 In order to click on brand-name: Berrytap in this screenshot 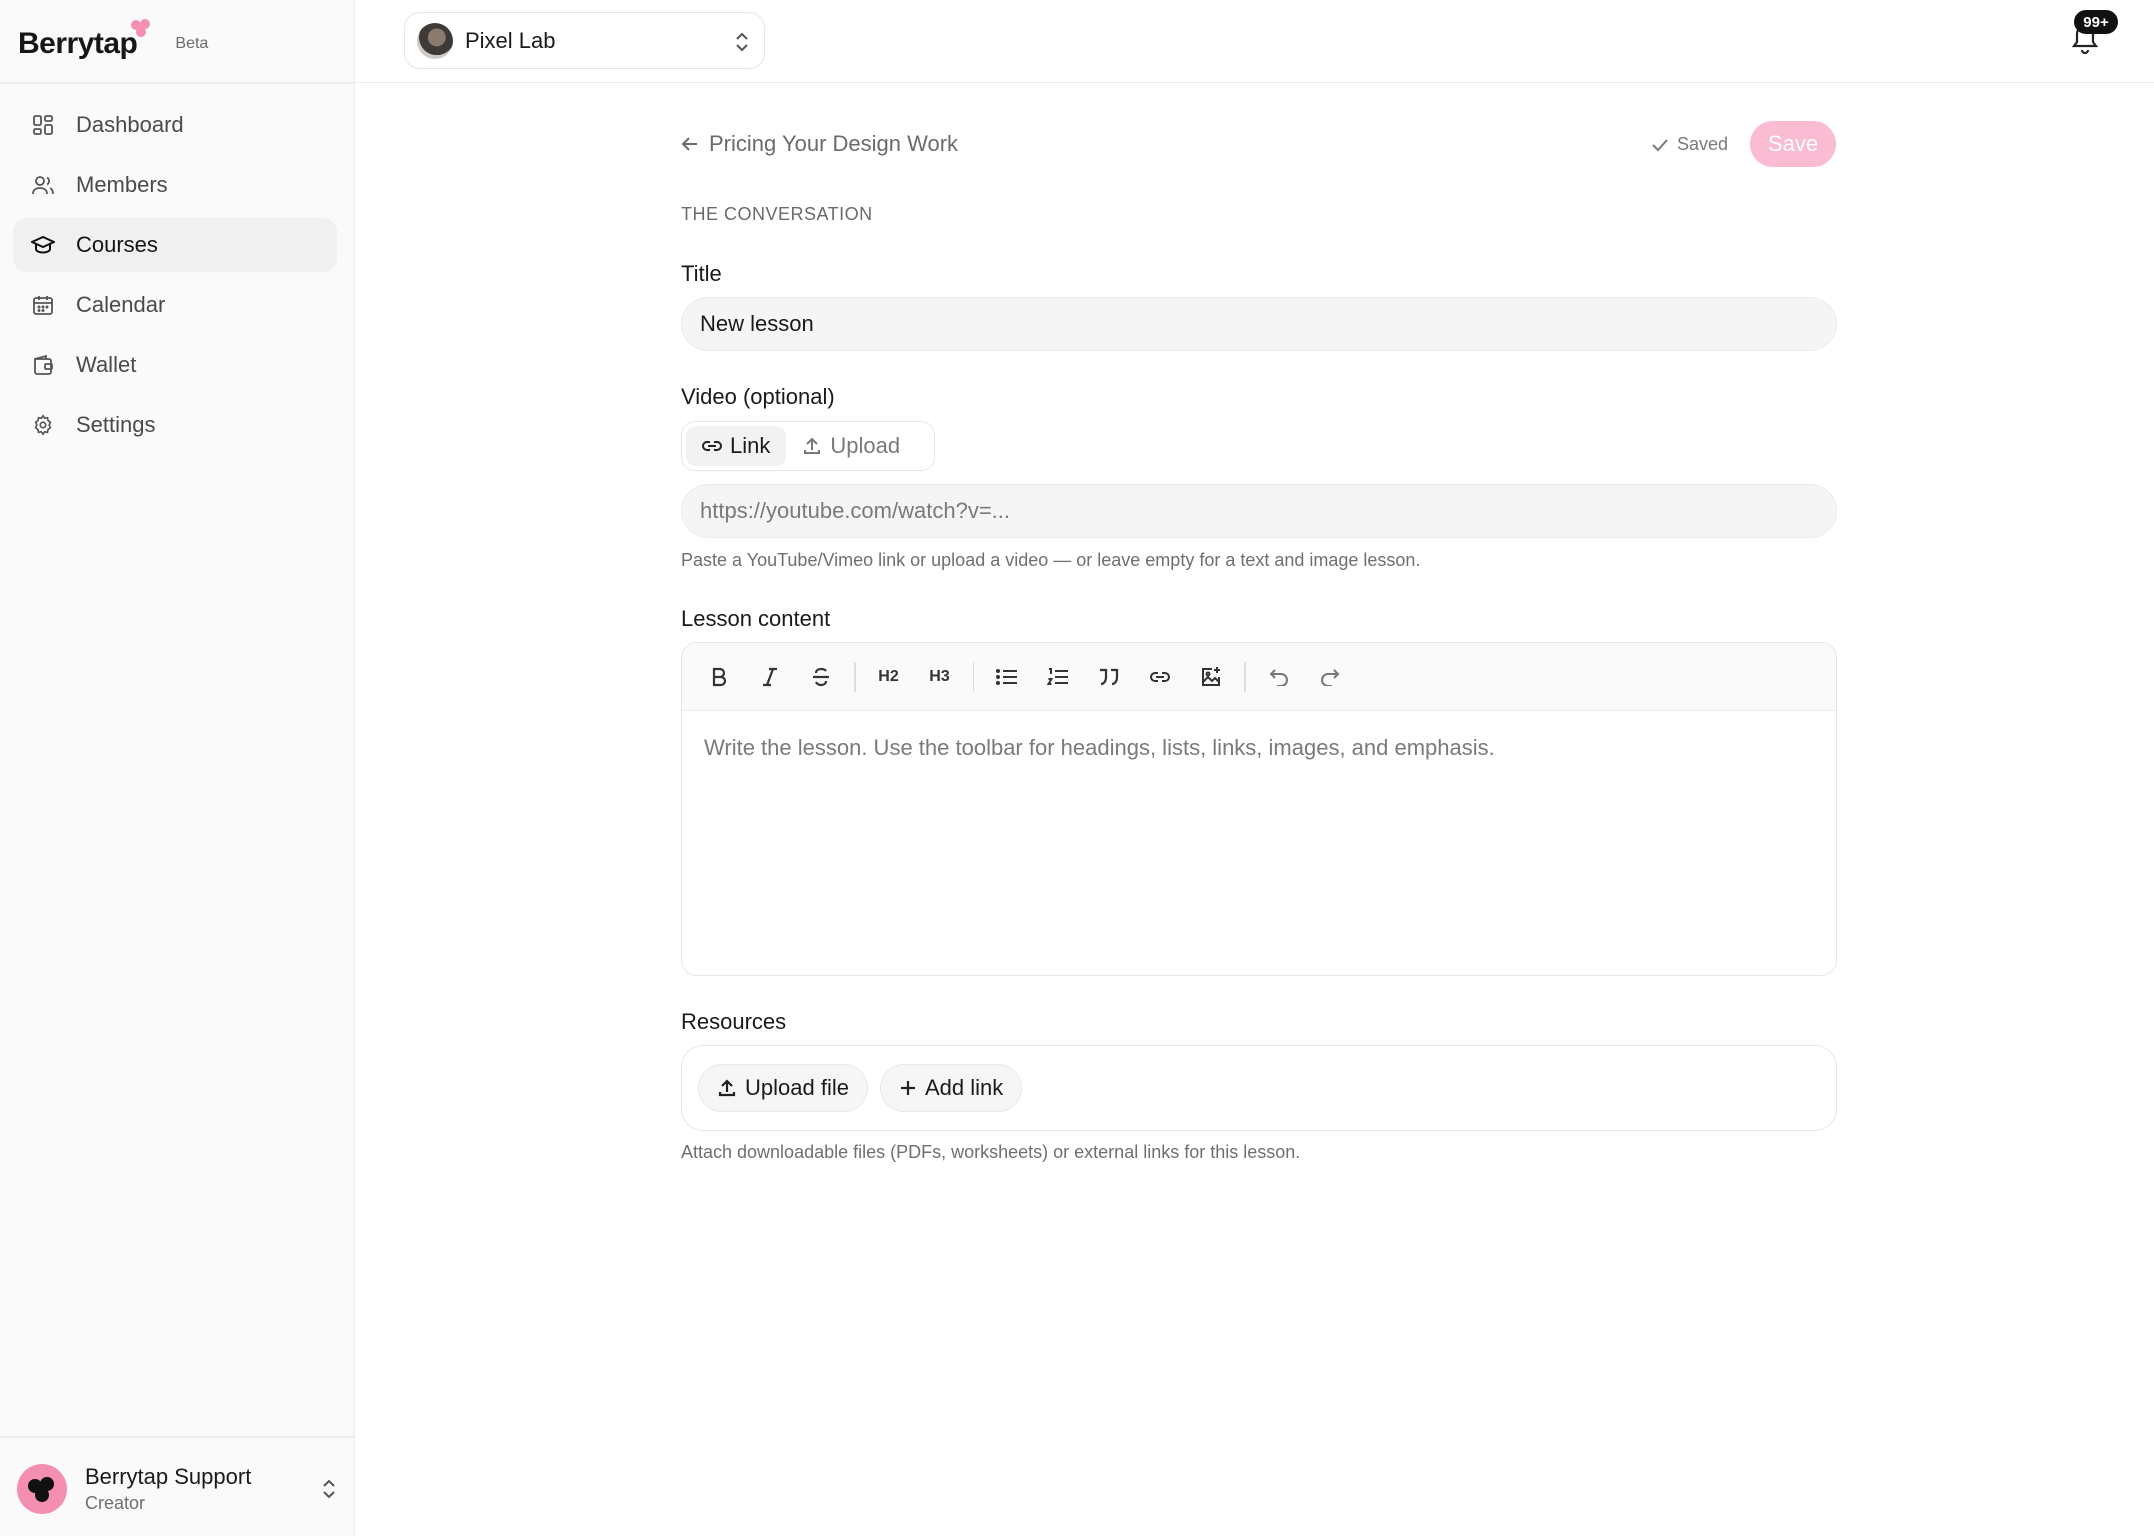, I will do `click(78, 43)`.